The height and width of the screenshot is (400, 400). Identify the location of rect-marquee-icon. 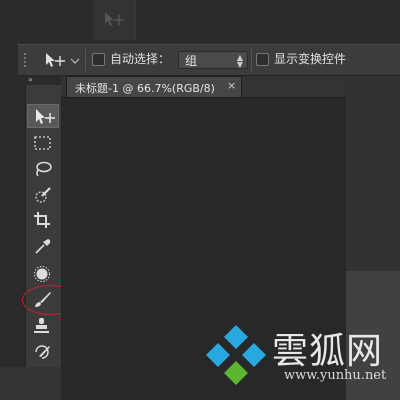
(42, 143).